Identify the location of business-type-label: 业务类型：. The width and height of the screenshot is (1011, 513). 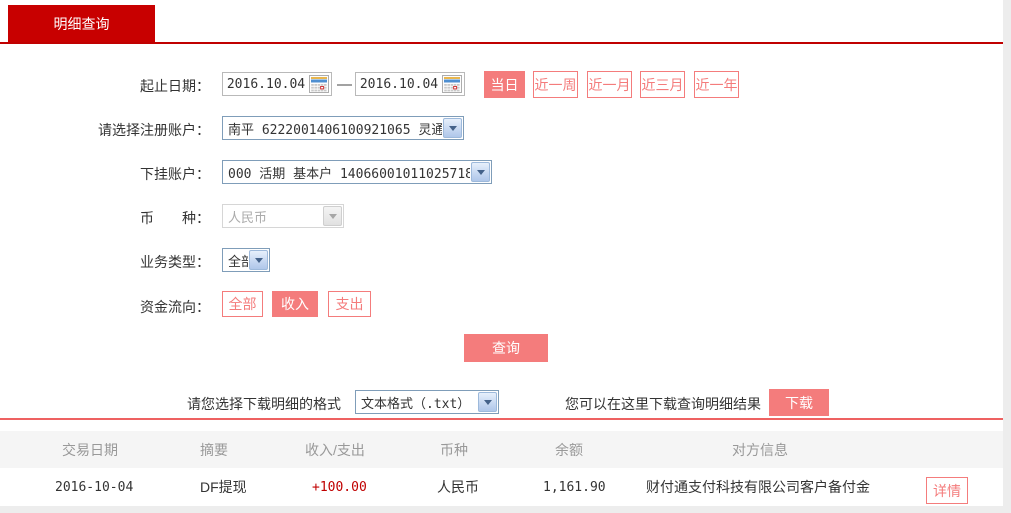
(175, 262).